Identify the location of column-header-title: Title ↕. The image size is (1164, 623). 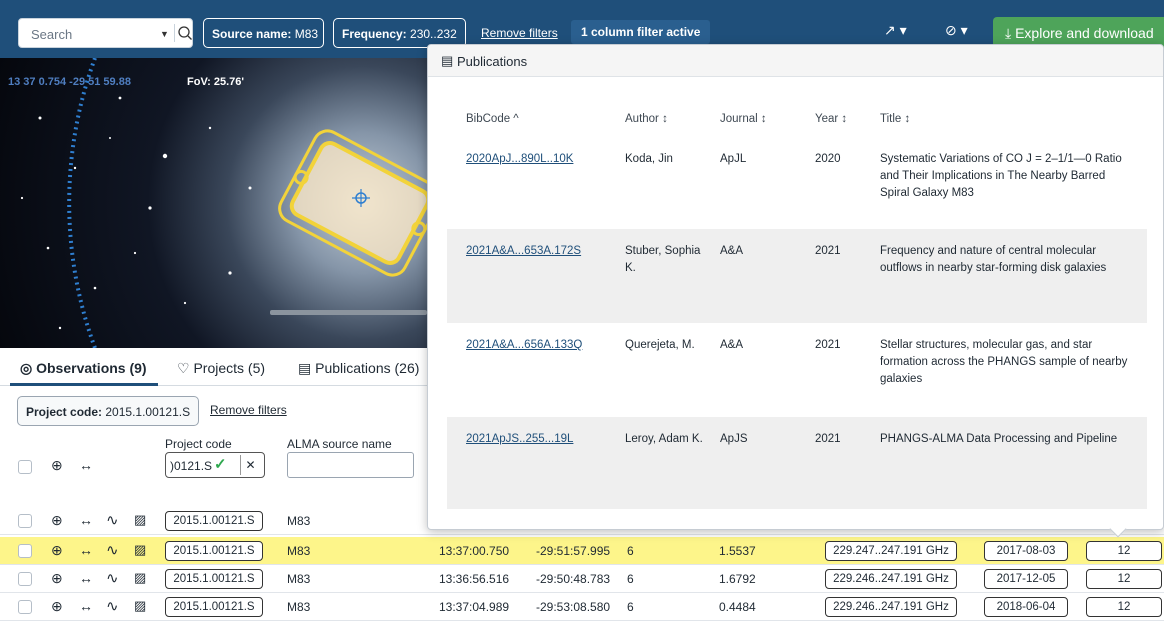
(895, 119).